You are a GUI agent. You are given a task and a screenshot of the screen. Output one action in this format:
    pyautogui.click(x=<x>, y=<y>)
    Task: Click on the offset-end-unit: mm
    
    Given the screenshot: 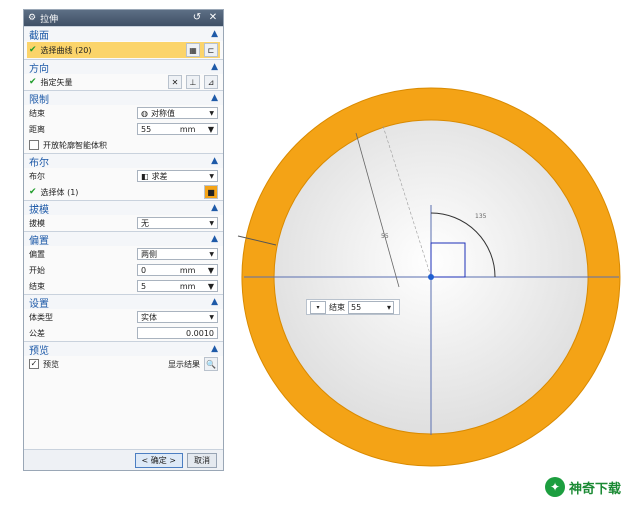 What is the action you would take?
    pyautogui.click(x=187, y=286)
    